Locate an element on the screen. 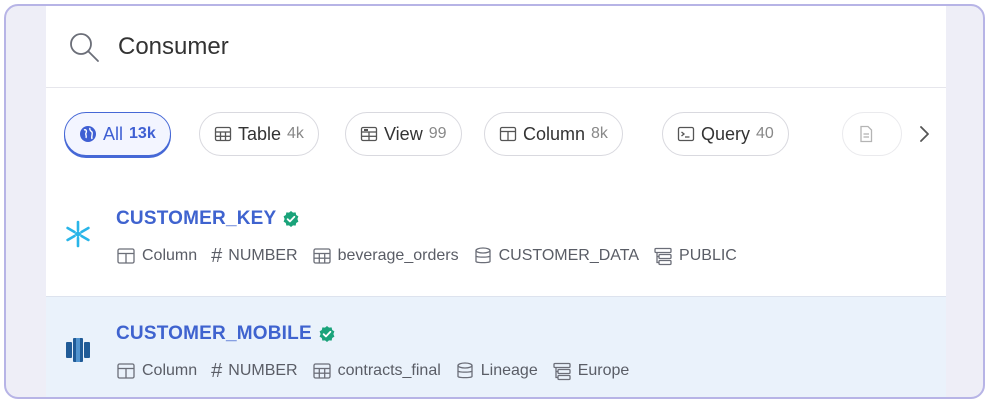  filter-chip-label: View is located at coordinates (403, 133).